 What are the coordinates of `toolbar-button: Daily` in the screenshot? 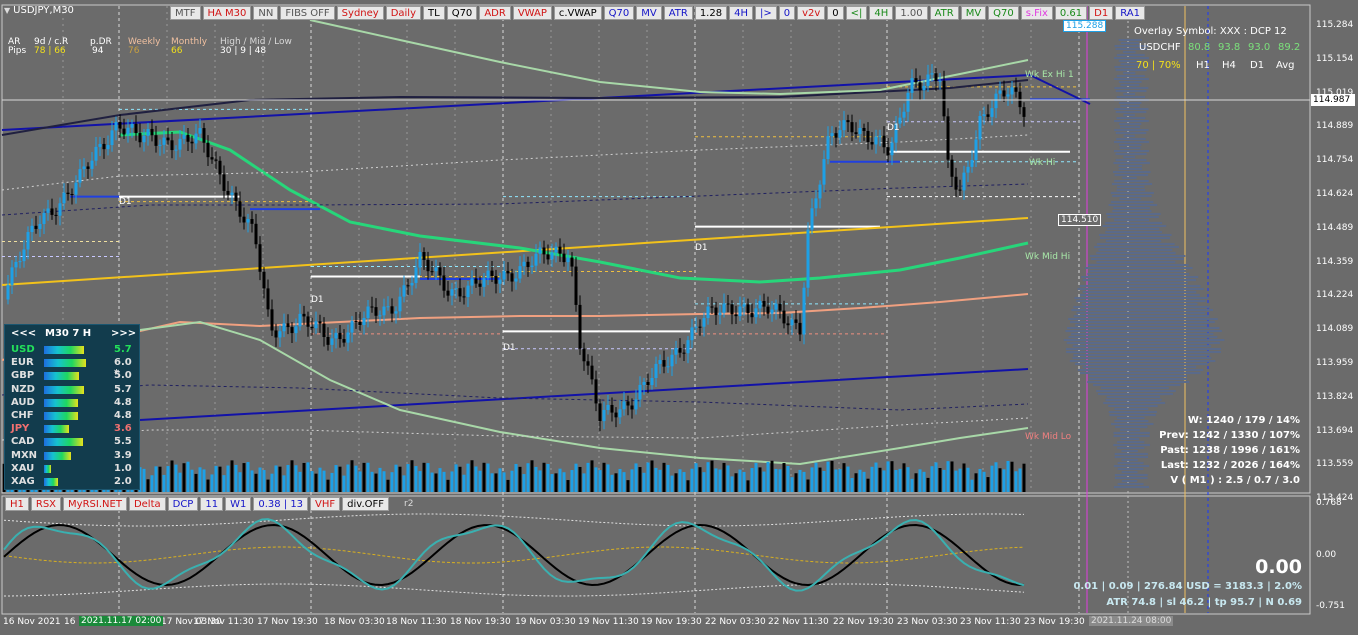 It's located at (403, 13).